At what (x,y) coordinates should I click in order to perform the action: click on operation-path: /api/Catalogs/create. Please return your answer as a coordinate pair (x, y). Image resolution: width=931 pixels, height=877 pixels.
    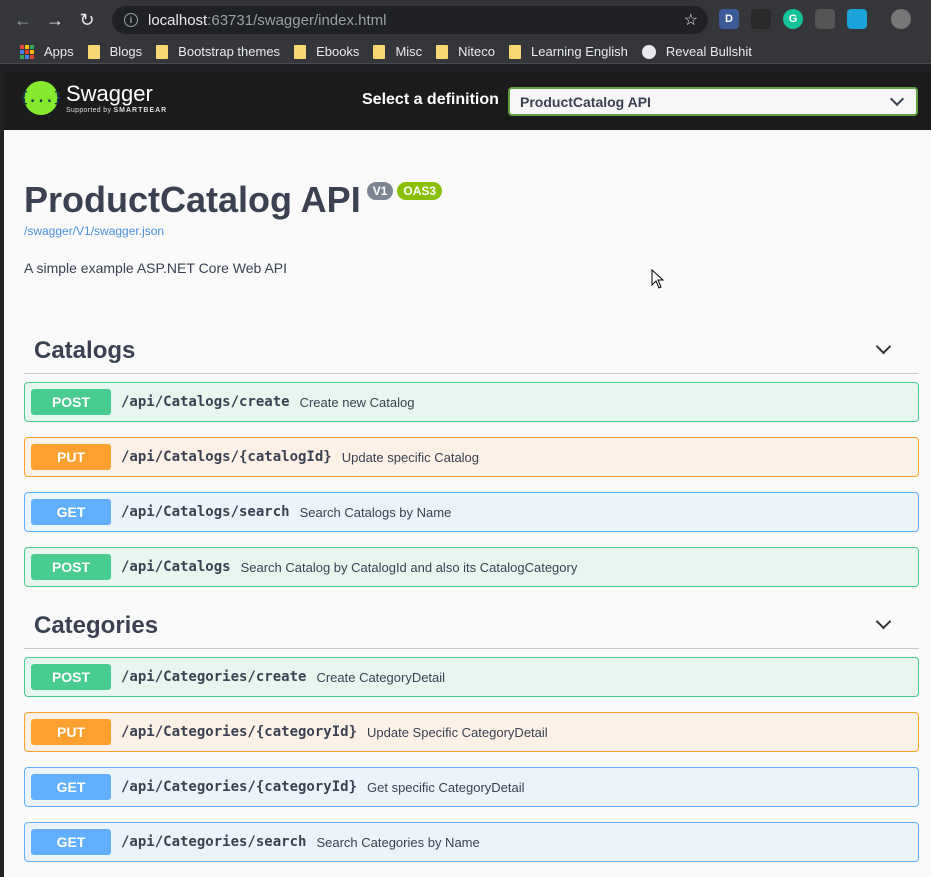
    Looking at the image, I should click on (205, 402).